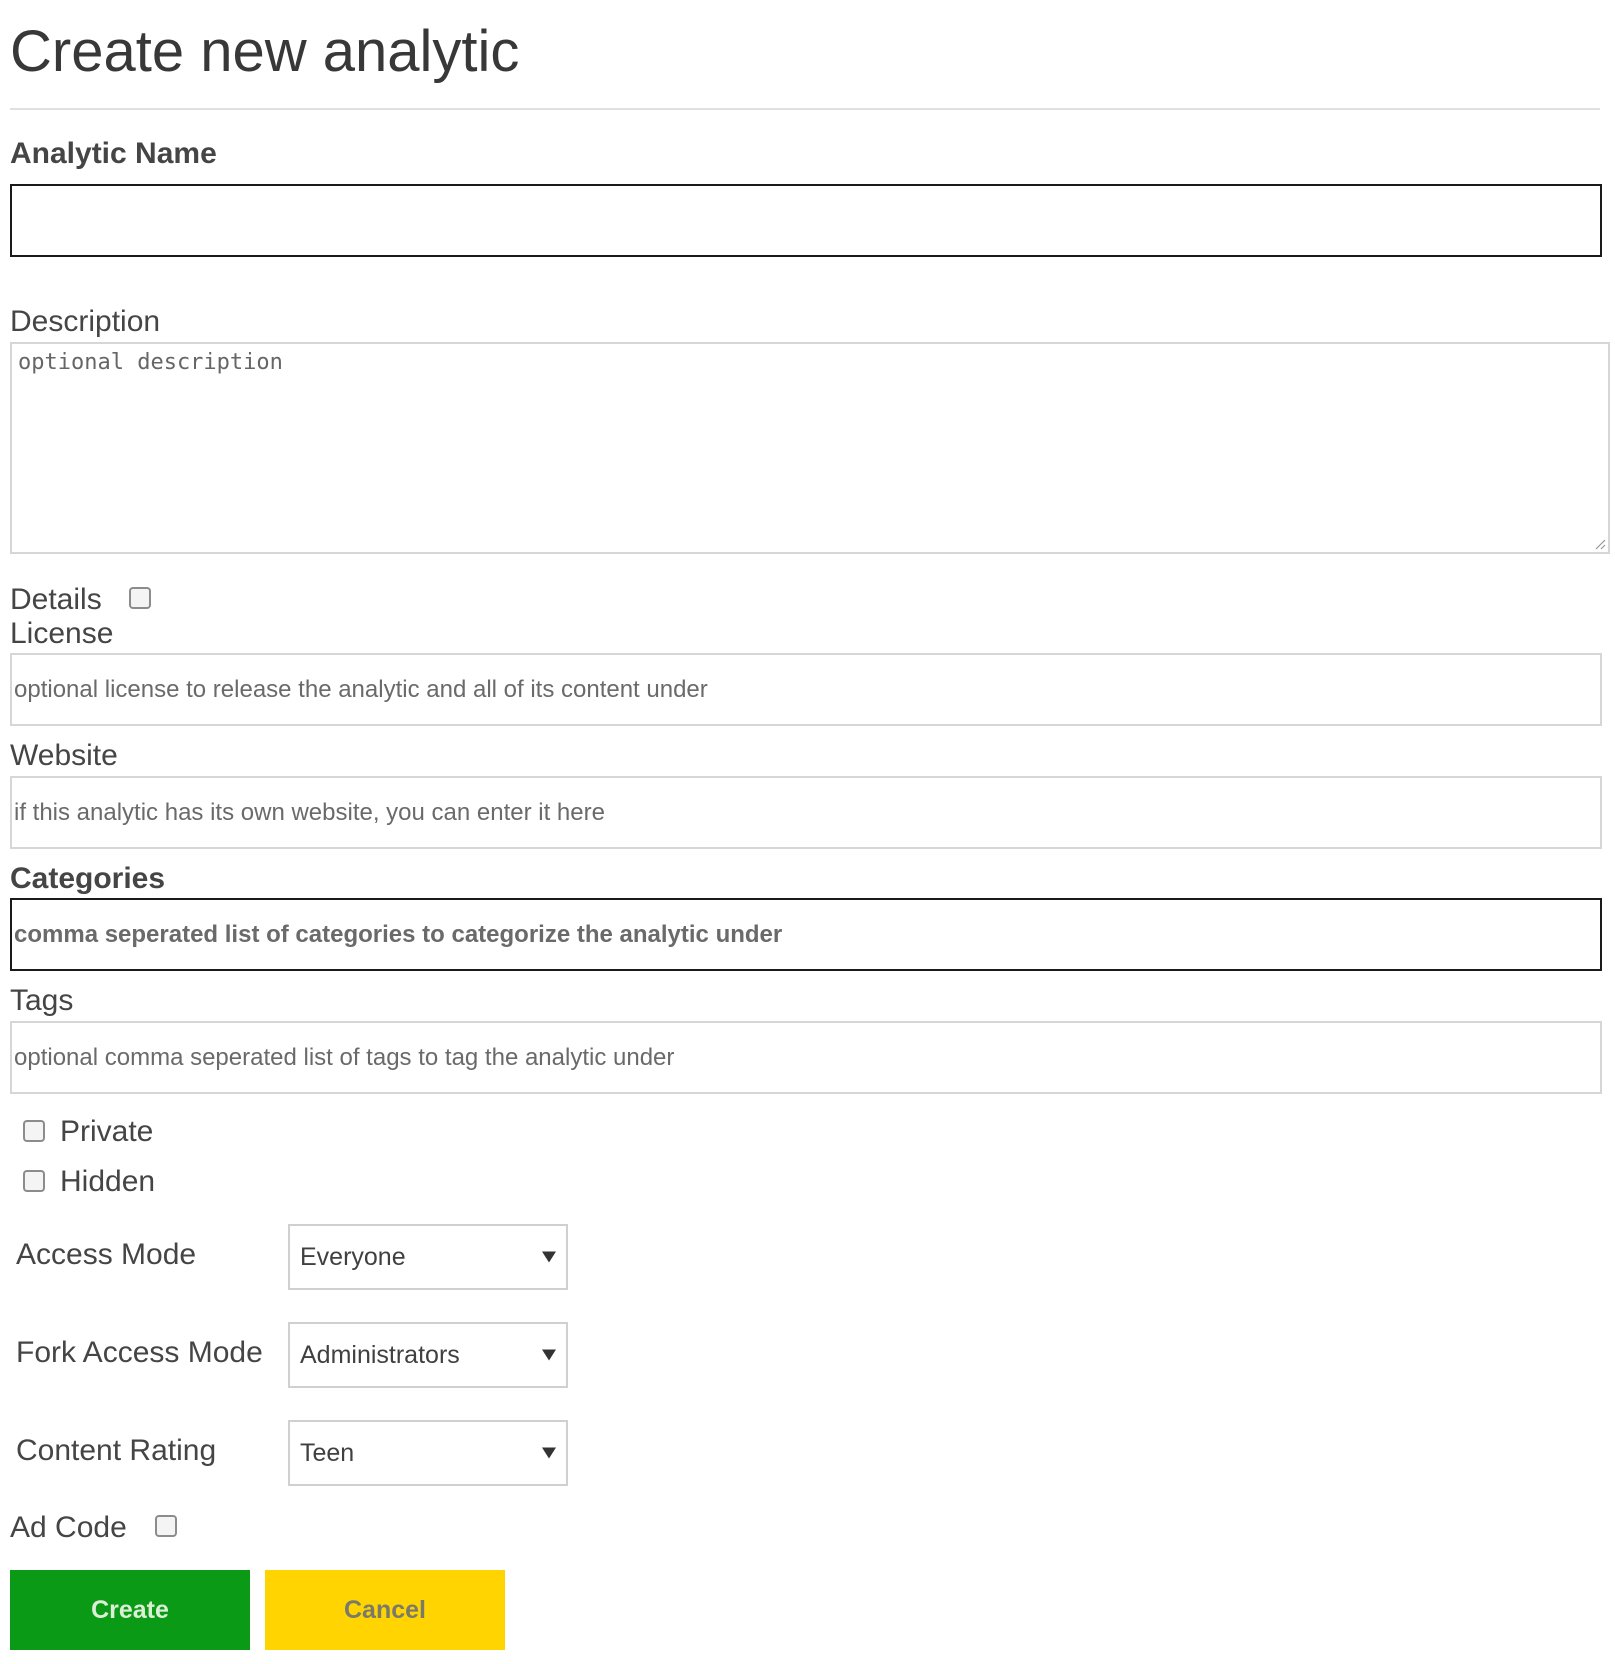 Image resolution: width=1615 pixels, height=1664 pixels. Describe the element at coordinates (56, 599) in the screenshot. I see `details-label: Details` at that location.